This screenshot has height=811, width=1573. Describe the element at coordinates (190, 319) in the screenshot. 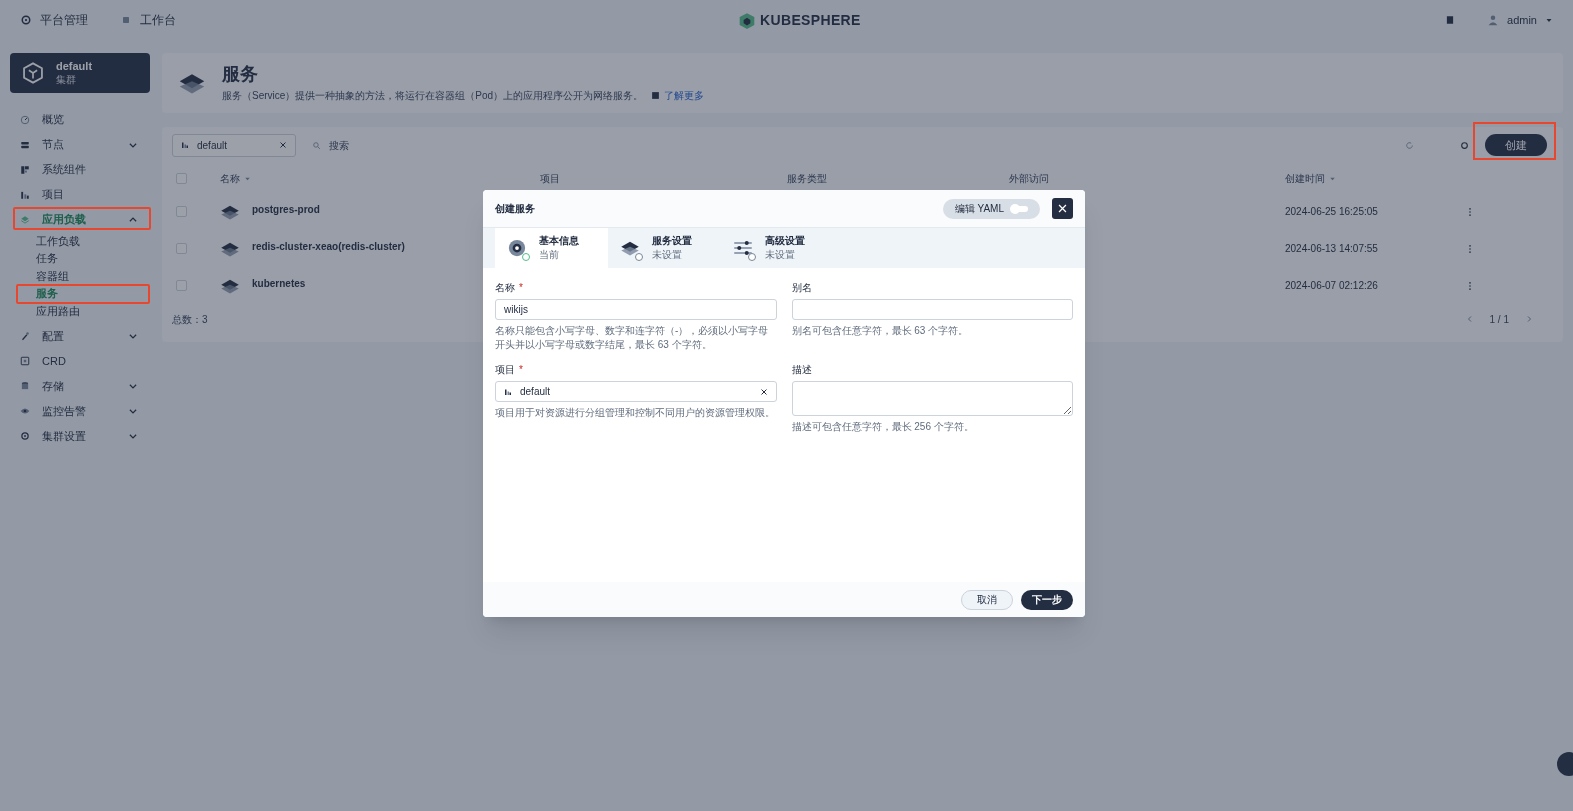

I see `total-count: 总数：3` at that location.